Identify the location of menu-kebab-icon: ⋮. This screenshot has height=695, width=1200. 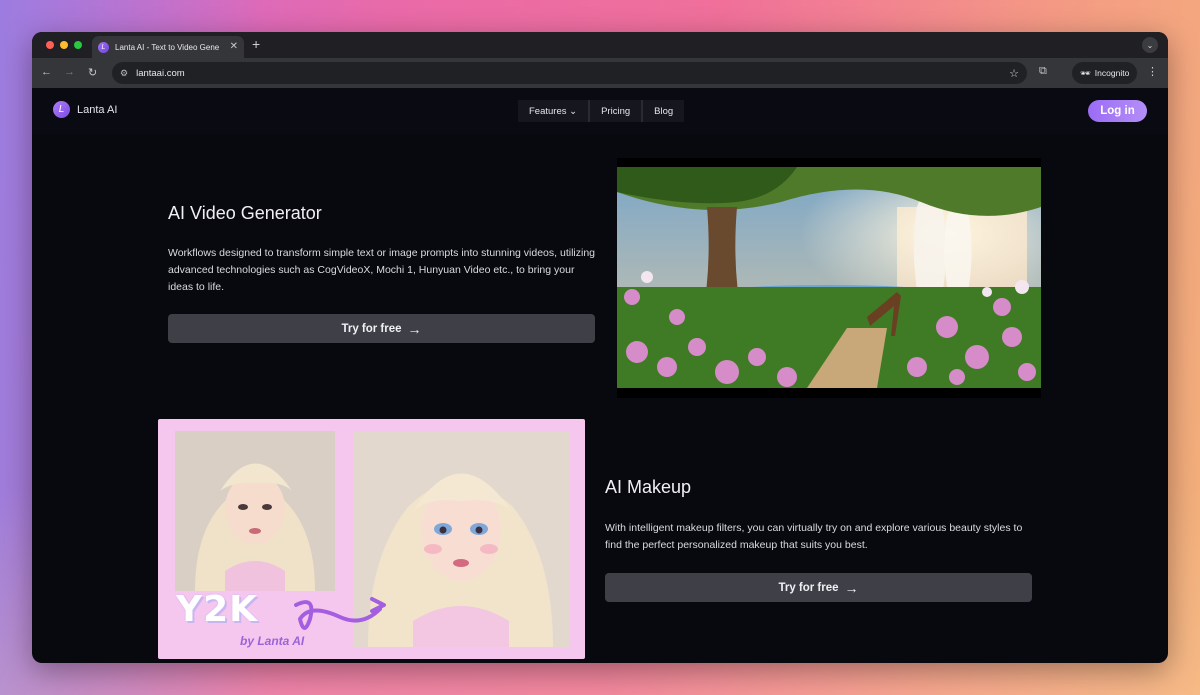
(1152, 71).